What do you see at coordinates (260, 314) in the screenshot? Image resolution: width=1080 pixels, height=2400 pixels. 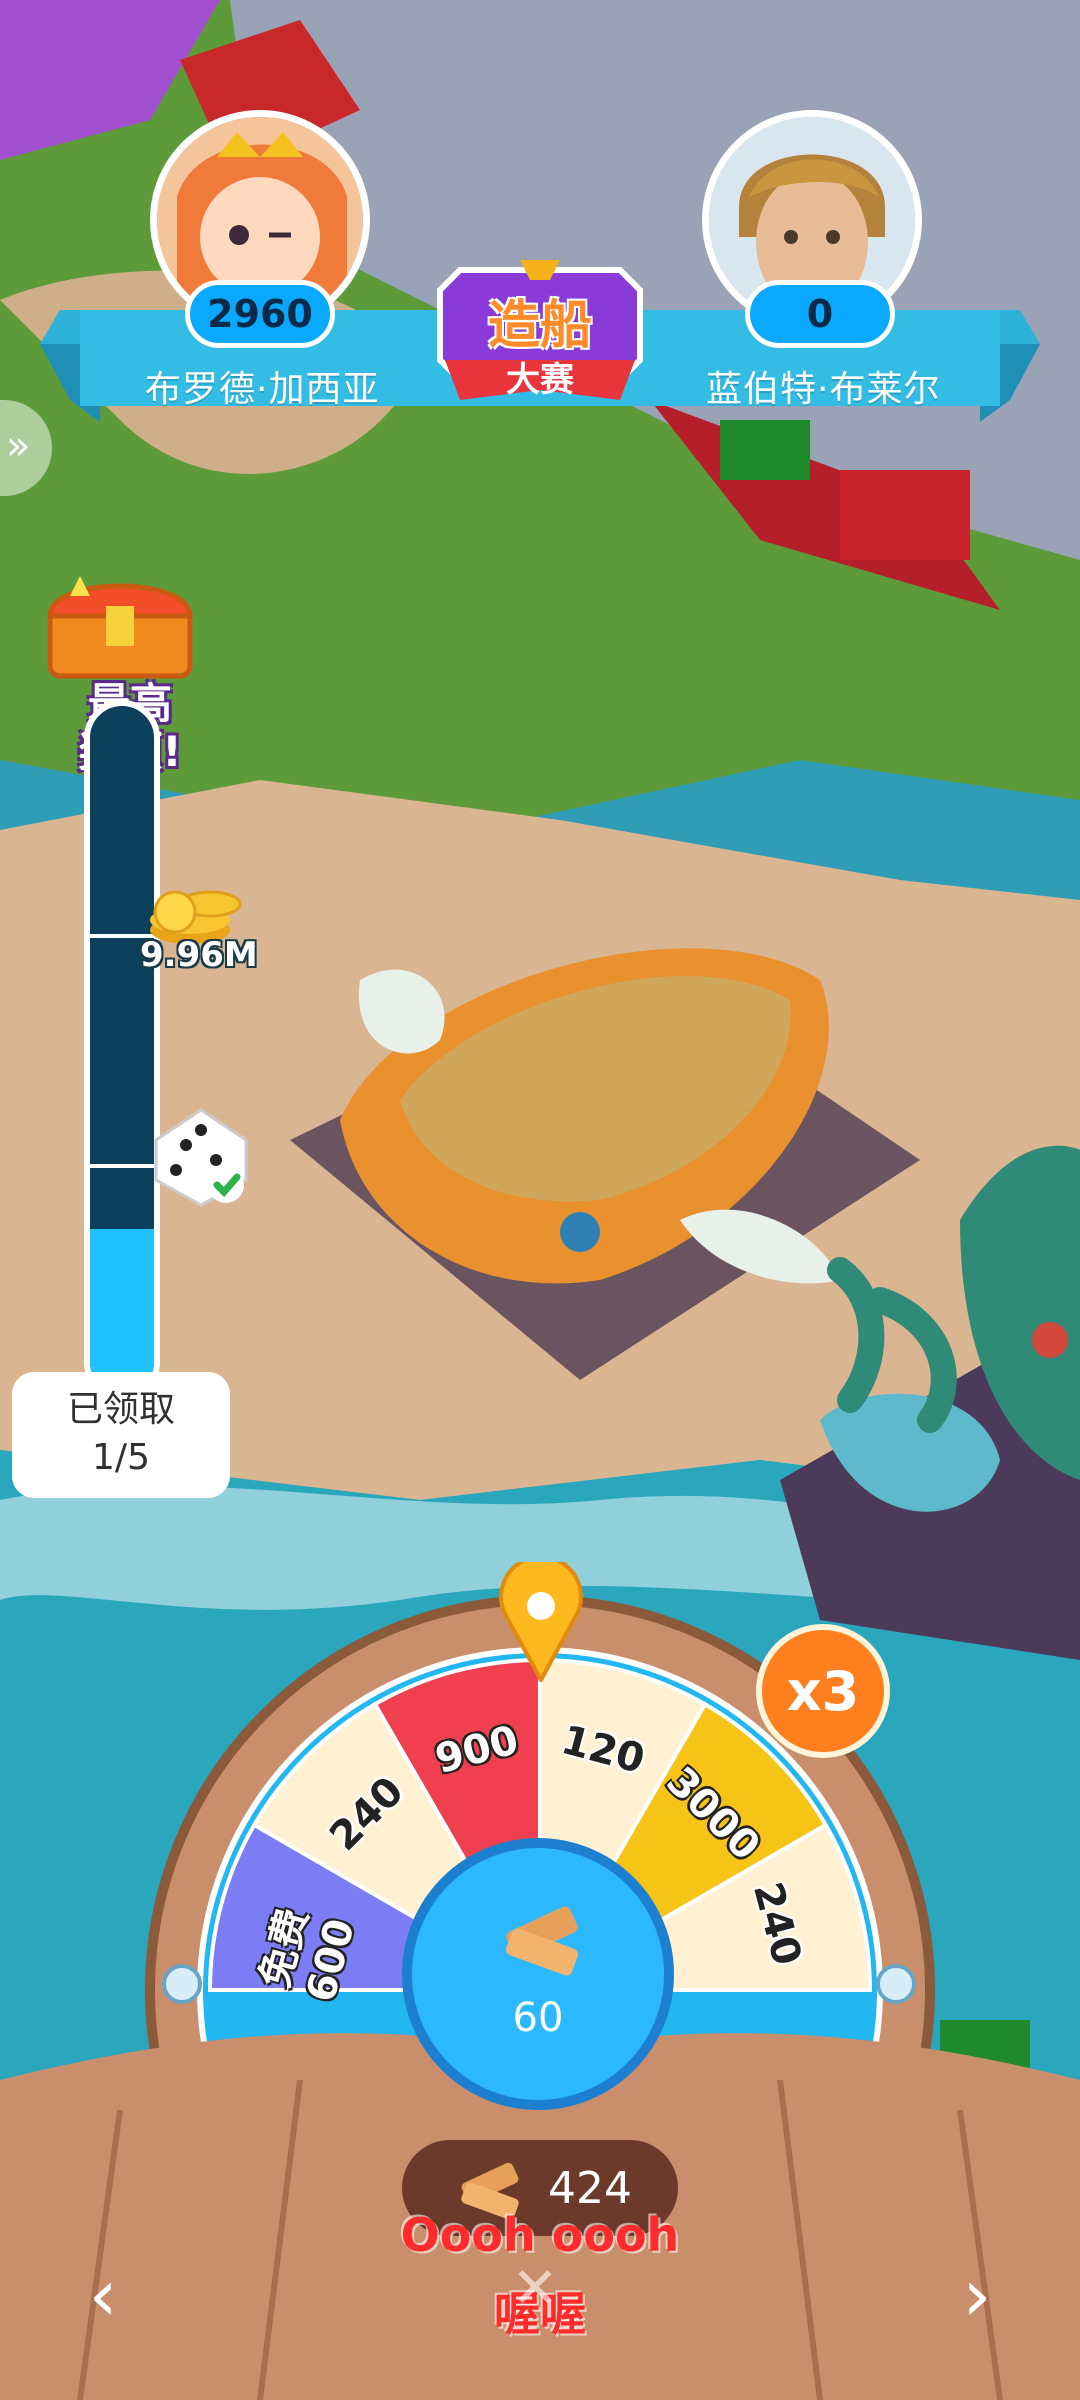 I see `player-left-score: 2960` at bounding box center [260, 314].